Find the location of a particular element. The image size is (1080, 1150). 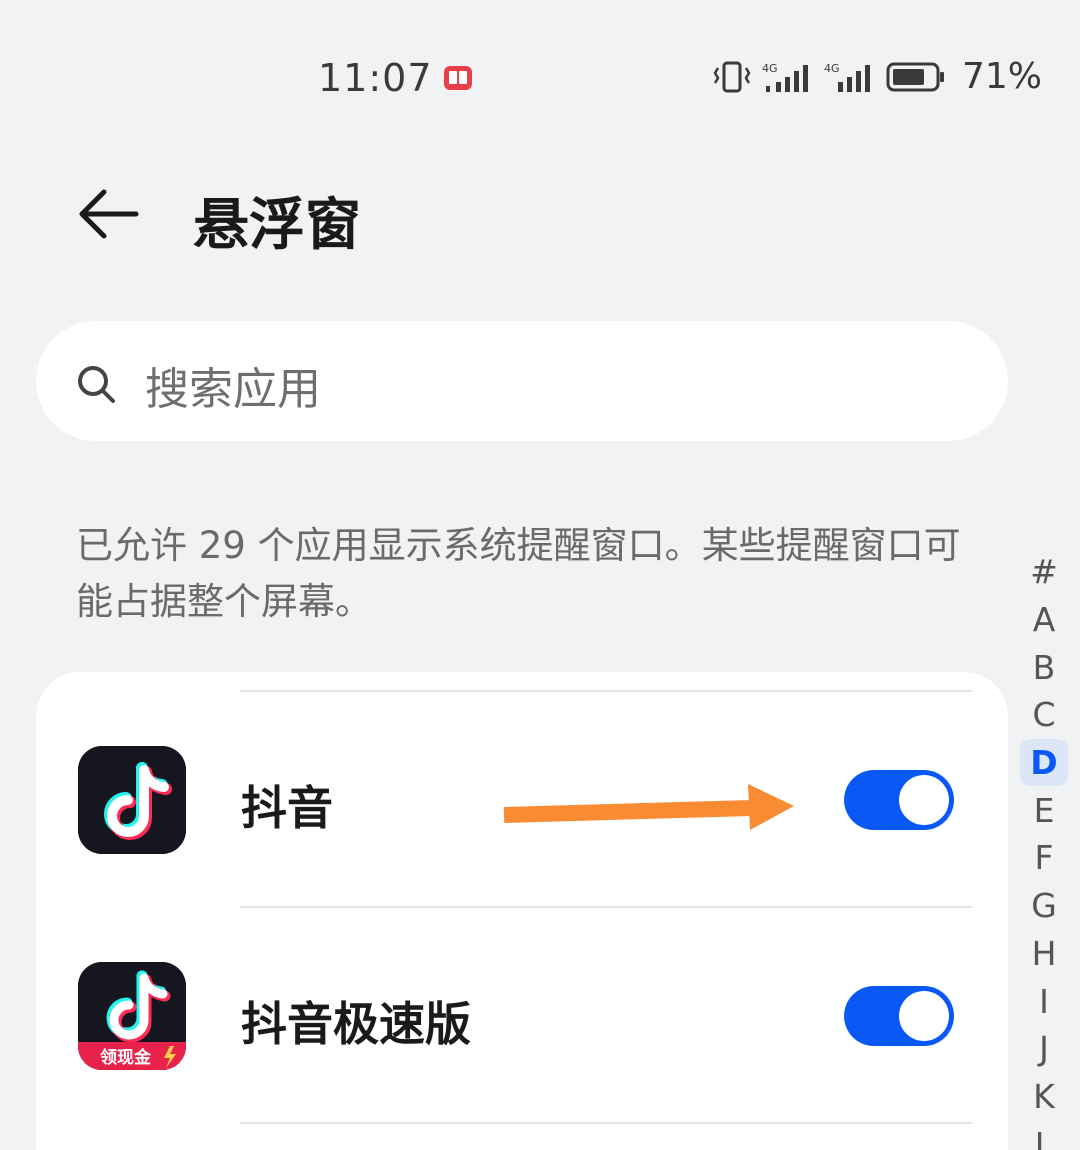

douyin-app-icon is located at coordinates (132, 800).